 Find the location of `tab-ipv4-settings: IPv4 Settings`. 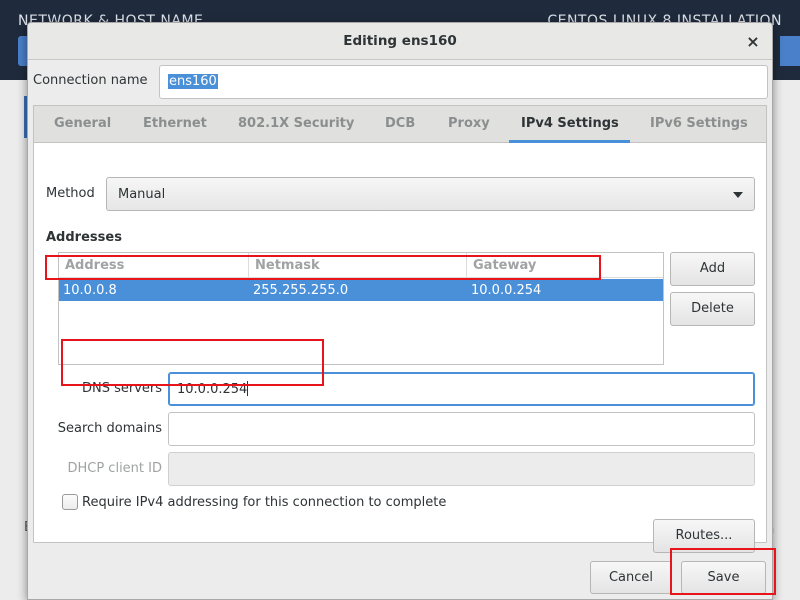

tab-ipv4-settings: IPv4 Settings is located at coordinates (570, 123).